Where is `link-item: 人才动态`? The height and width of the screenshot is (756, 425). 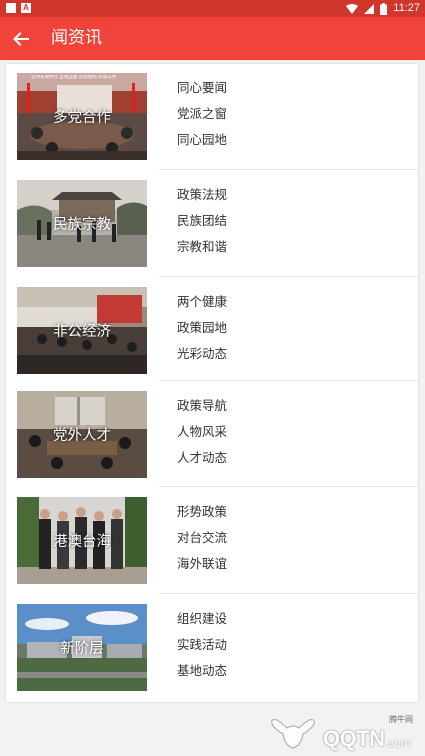
link-item: 人才动态 is located at coordinates (202, 458).